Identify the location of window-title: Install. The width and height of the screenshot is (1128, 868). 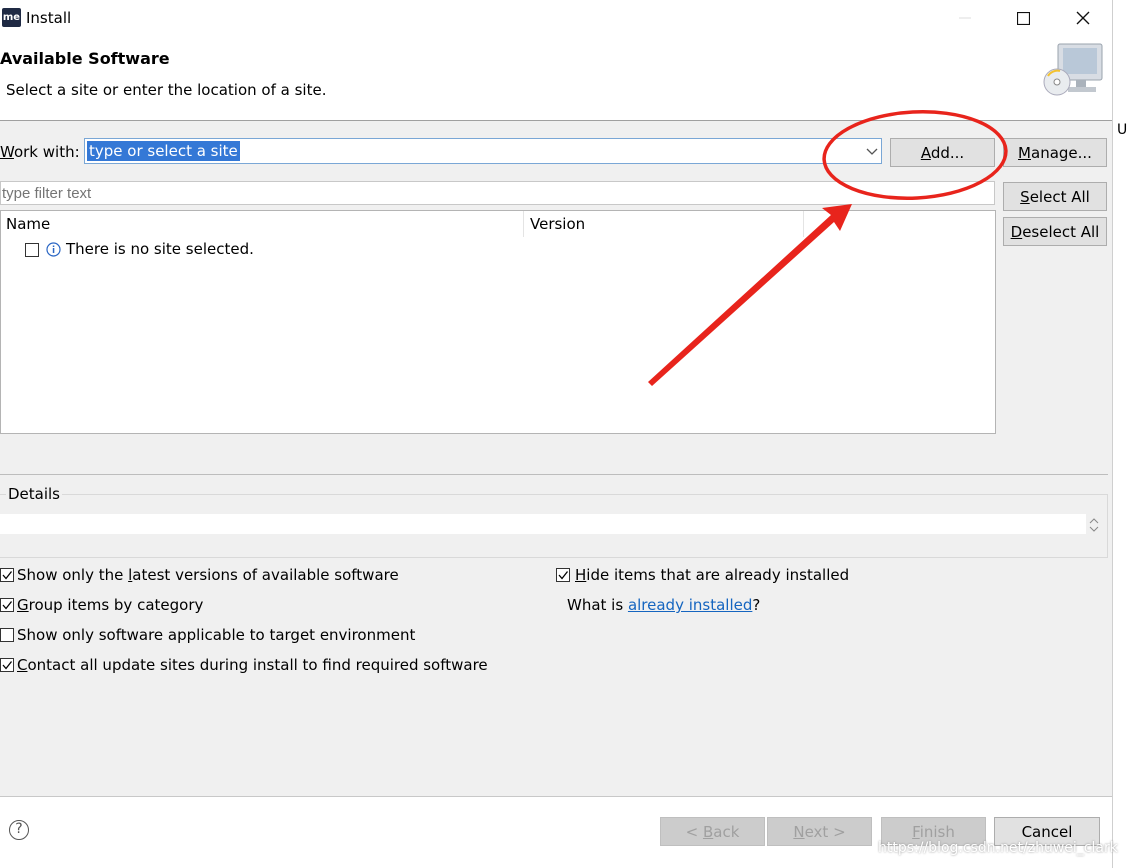
(49, 18).